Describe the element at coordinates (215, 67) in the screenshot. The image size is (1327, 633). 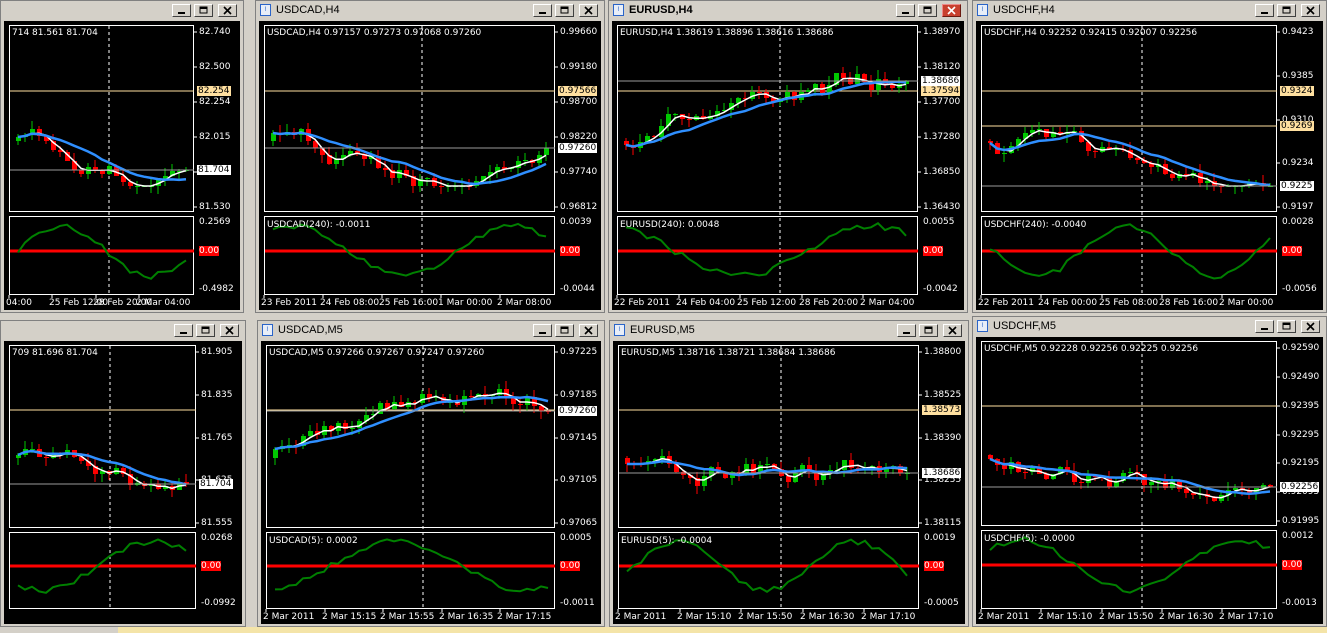
I see `price-axis-label: 82.500` at that location.